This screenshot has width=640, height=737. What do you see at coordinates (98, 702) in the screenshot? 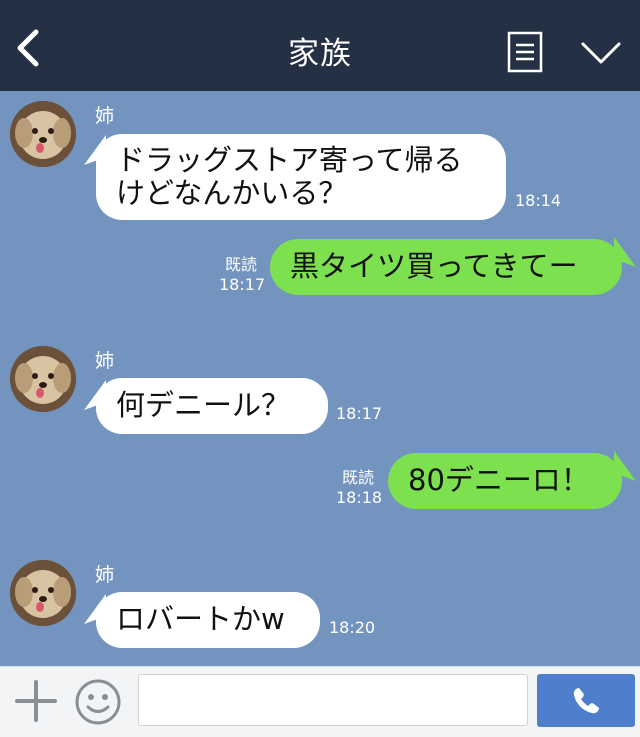
I see `emoji-icon` at bounding box center [98, 702].